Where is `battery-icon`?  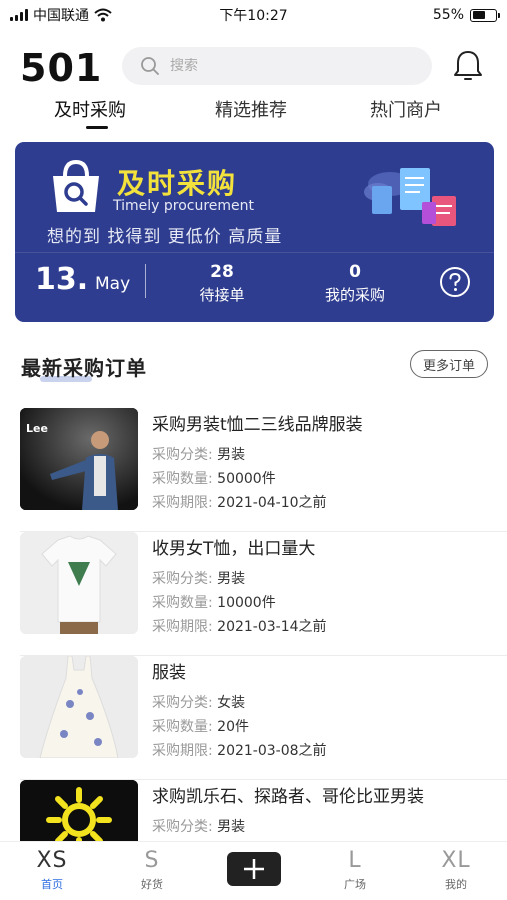 battery-icon is located at coordinates (485, 15).